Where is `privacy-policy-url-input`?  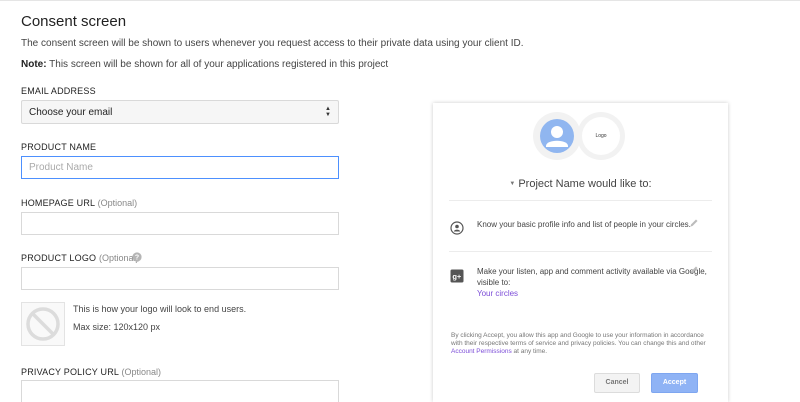 privacy-policy-url-input is located at coordinates (180, 391).